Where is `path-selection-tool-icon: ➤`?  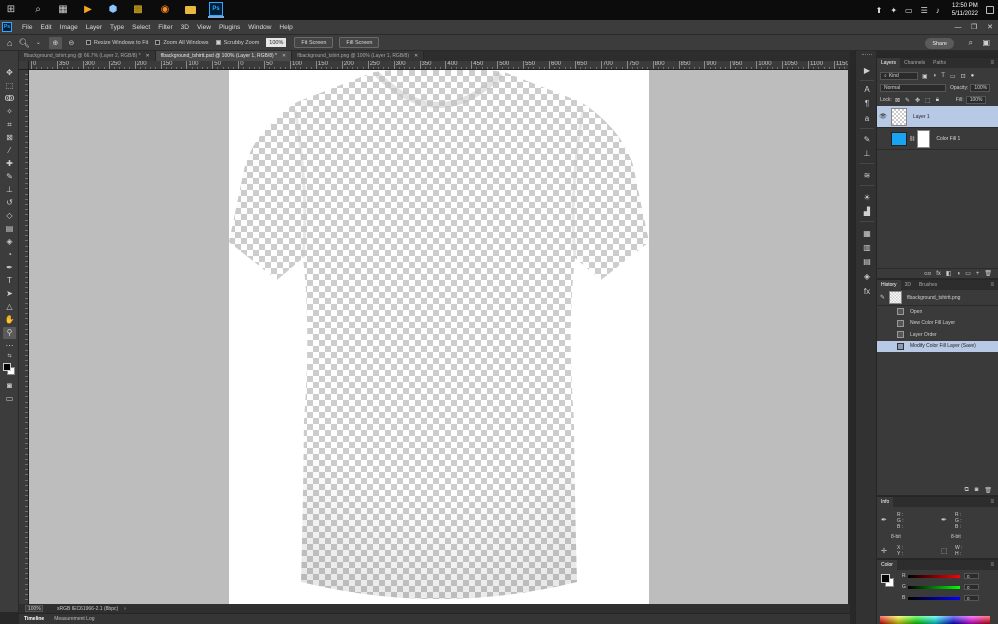 path-selection-tool-icon: ➤ is located at coordinates (9, 294).